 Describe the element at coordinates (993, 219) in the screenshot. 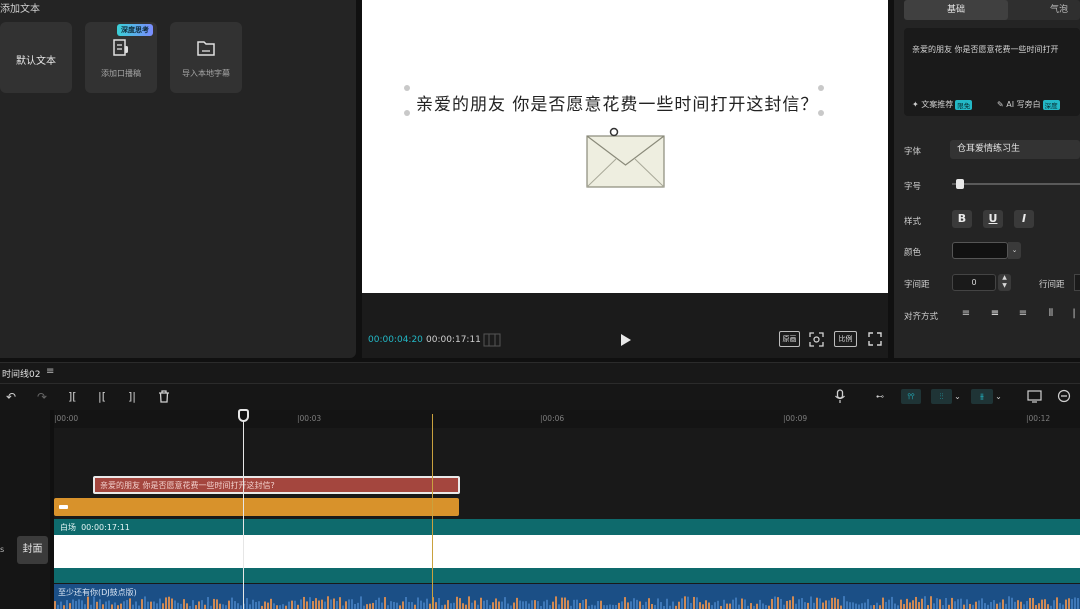

I see `underline-button: U` at that location.